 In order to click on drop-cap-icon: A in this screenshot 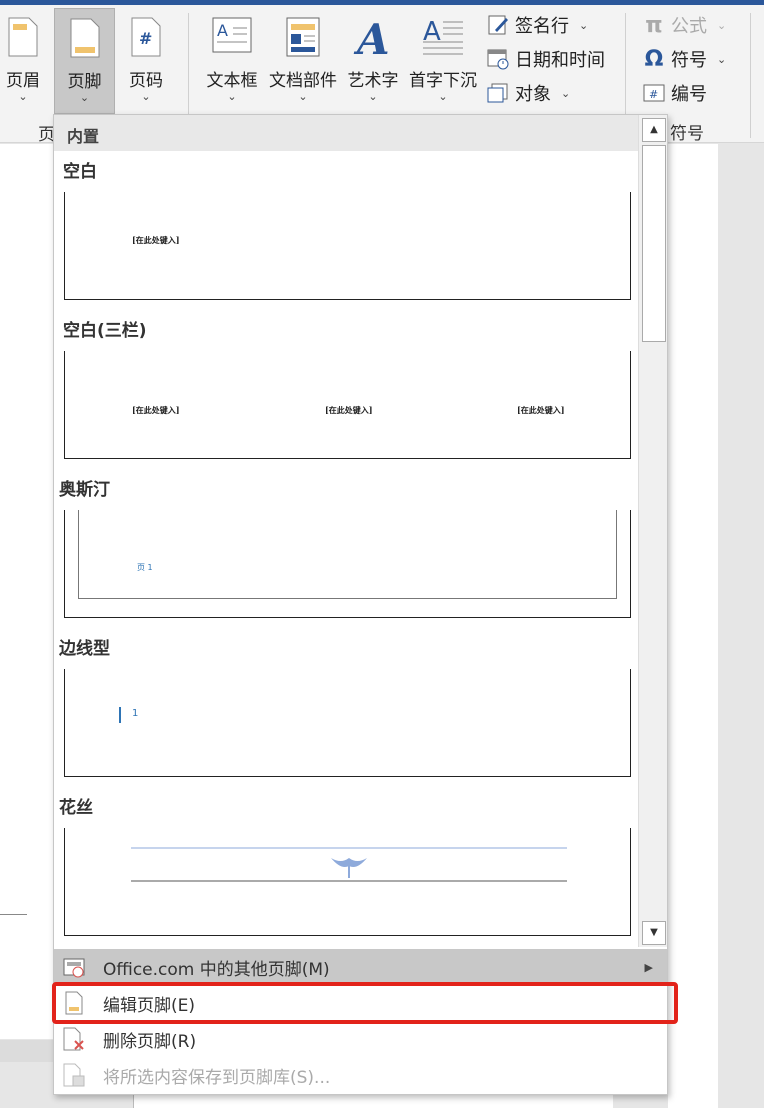, I will do `click(443, 39)`.